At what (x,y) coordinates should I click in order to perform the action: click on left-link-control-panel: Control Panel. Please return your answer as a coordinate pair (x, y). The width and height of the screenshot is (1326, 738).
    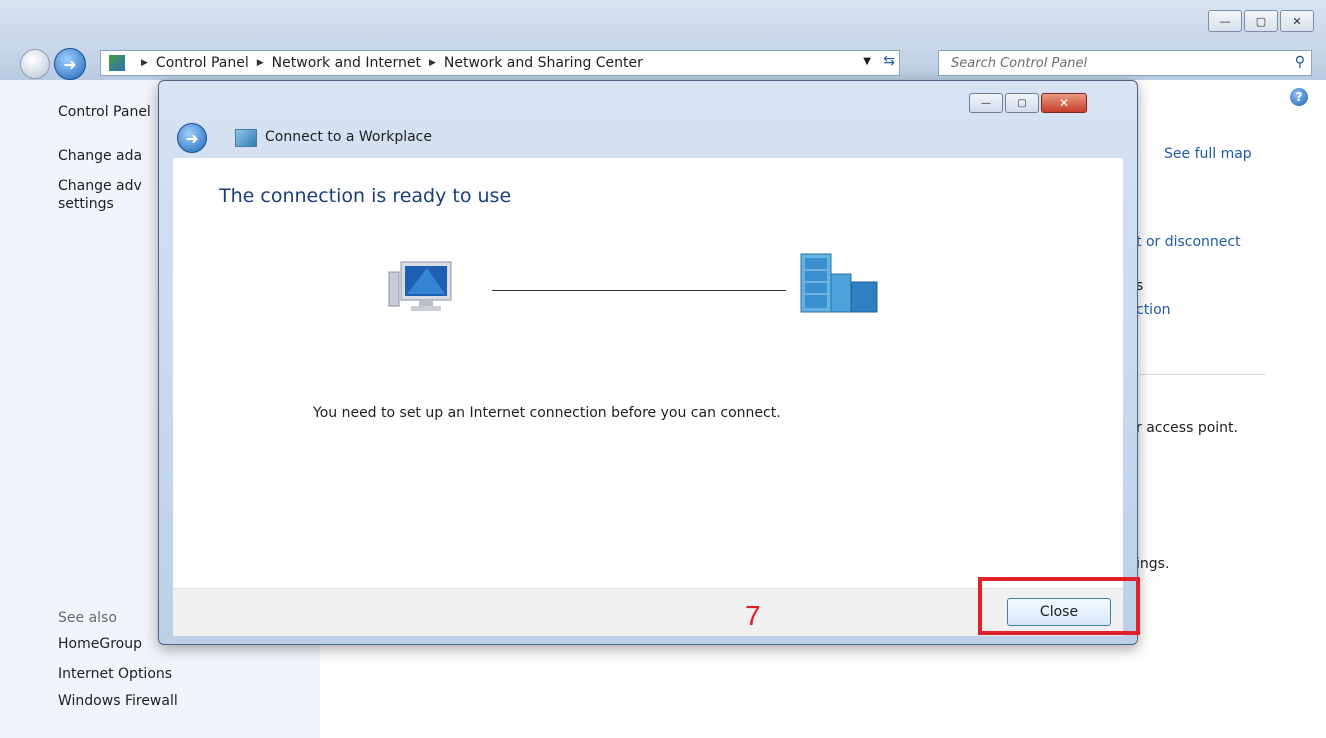
    Looking at the image, I should click on (104, 112).